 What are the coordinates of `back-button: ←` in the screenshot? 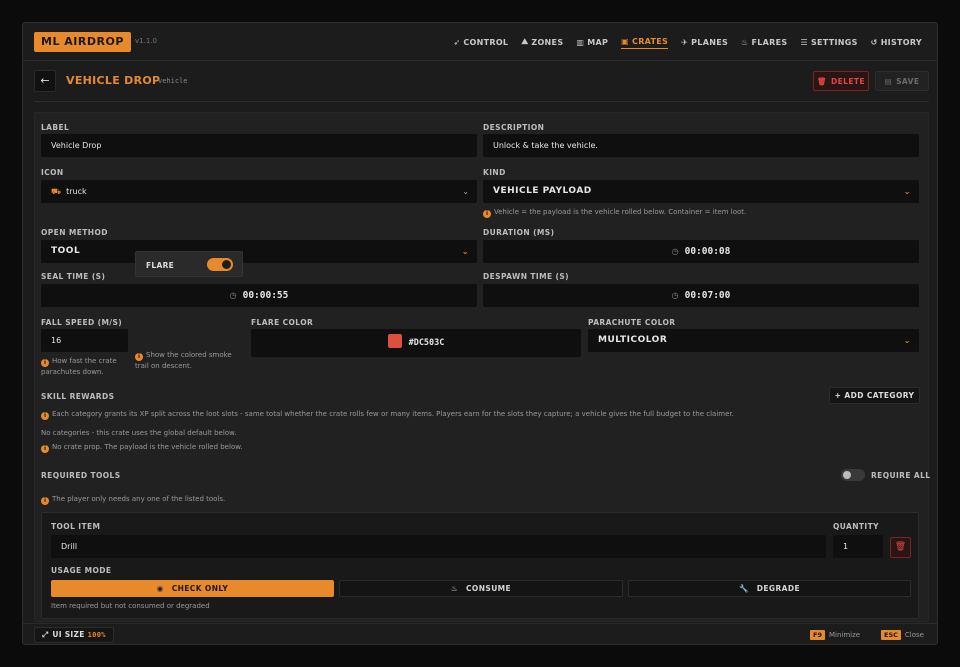 It's located at (45, 81).